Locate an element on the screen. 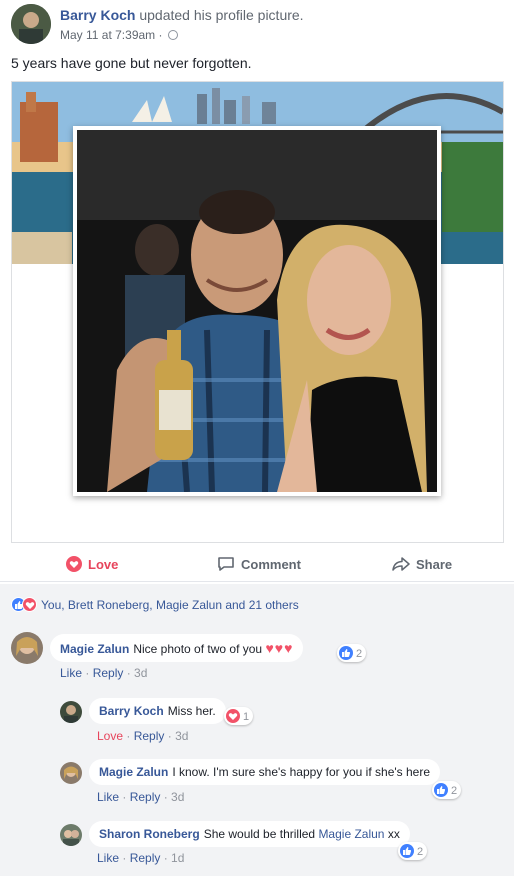 Image resolution: width=514 pixels, height=876 pixels. reaction-badge: 1 is located at coordinates (239, 716).